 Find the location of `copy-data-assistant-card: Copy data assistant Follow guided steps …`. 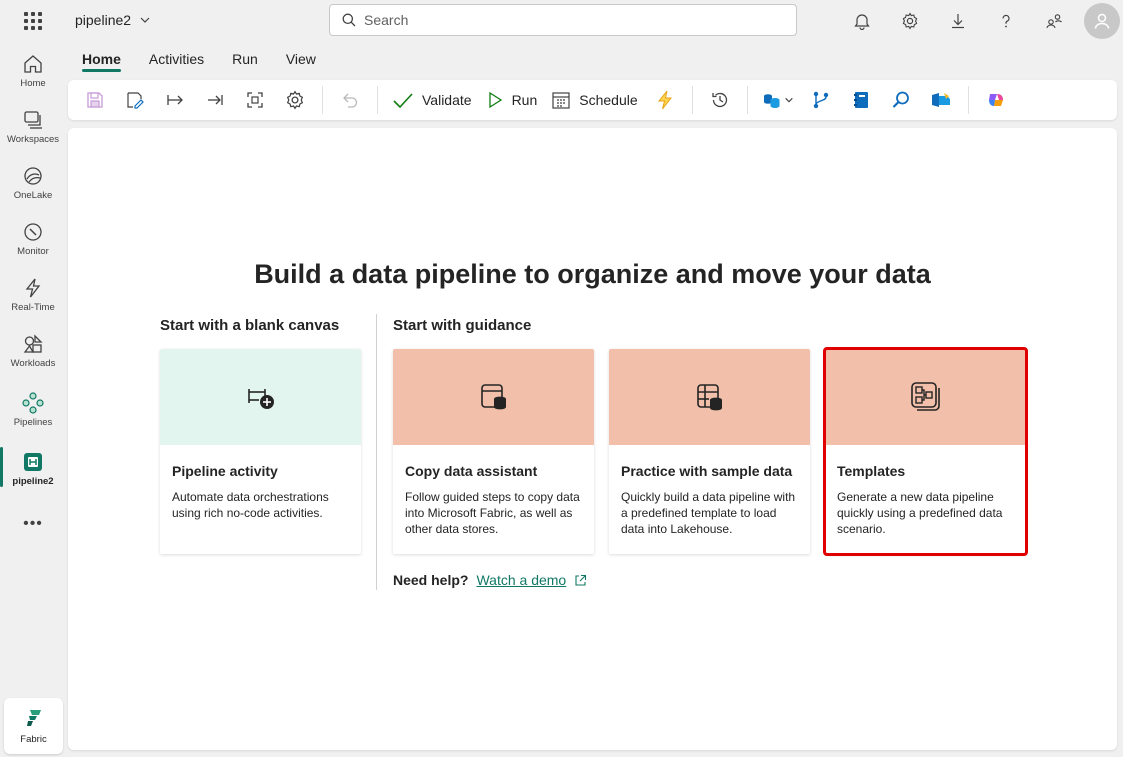

copy-data-assistant-card: Copy data assistant Follow guided steps … is located at coordinates (493, 451).